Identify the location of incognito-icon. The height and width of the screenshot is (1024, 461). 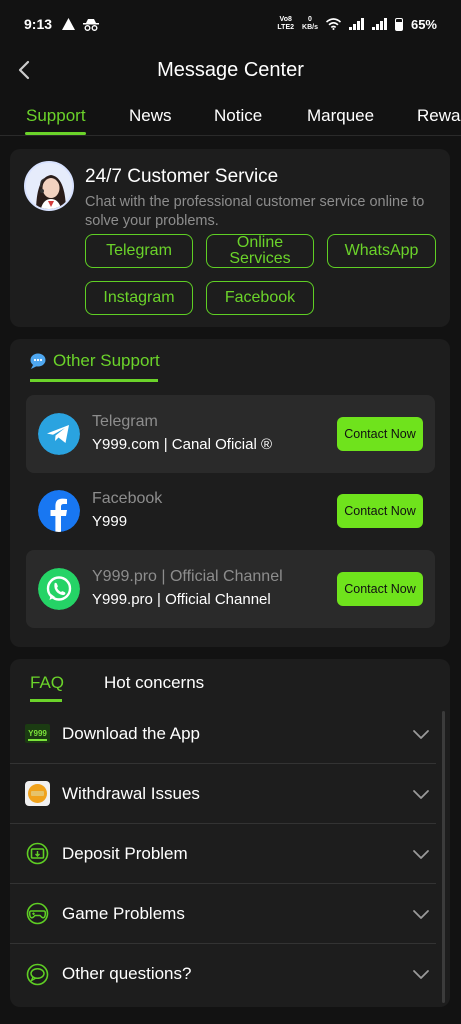
(91, 24).